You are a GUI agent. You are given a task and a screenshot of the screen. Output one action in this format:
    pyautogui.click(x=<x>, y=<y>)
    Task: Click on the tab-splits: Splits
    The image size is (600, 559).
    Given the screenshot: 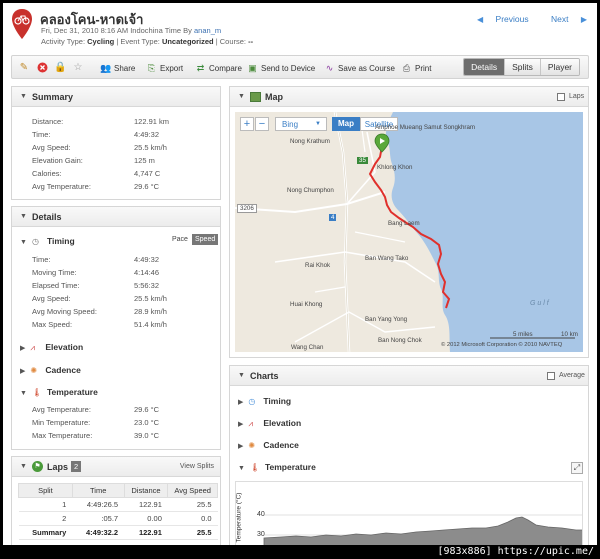 What is the action you would take?
    pyautogui.click(x=522, y=67)
    